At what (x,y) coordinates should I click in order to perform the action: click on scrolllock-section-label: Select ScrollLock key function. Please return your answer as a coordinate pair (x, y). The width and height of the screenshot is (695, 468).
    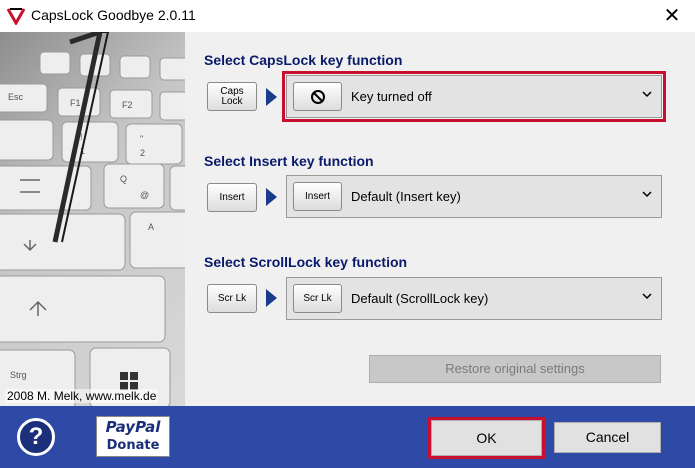
    Looking at the image, I should click on (306, 262).